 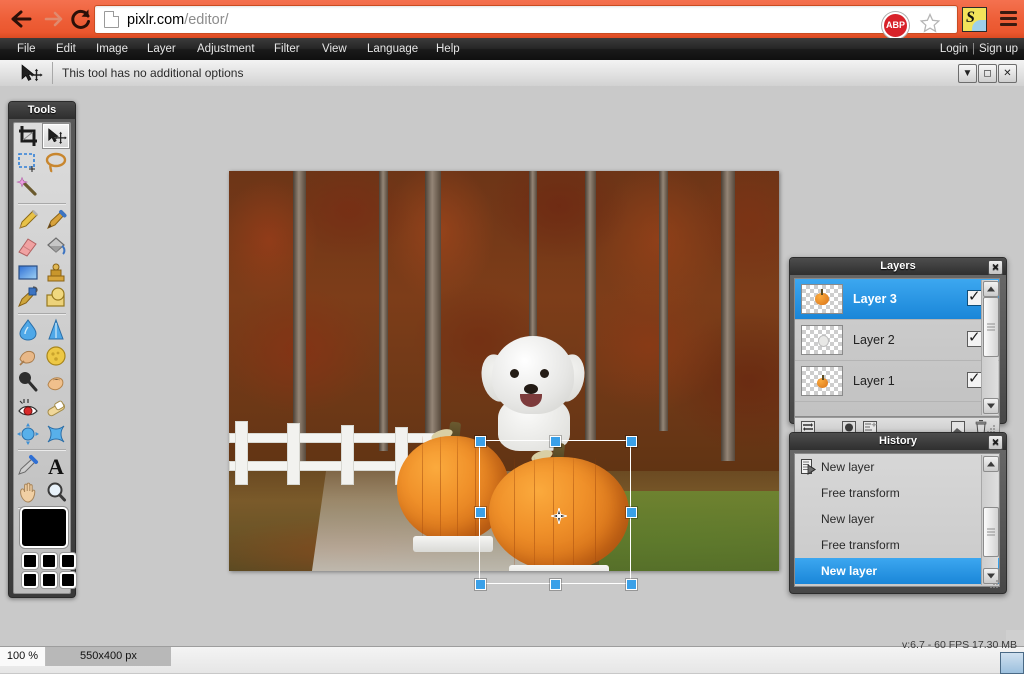 I want to click on brush-tool, so click(x=56, y=220).